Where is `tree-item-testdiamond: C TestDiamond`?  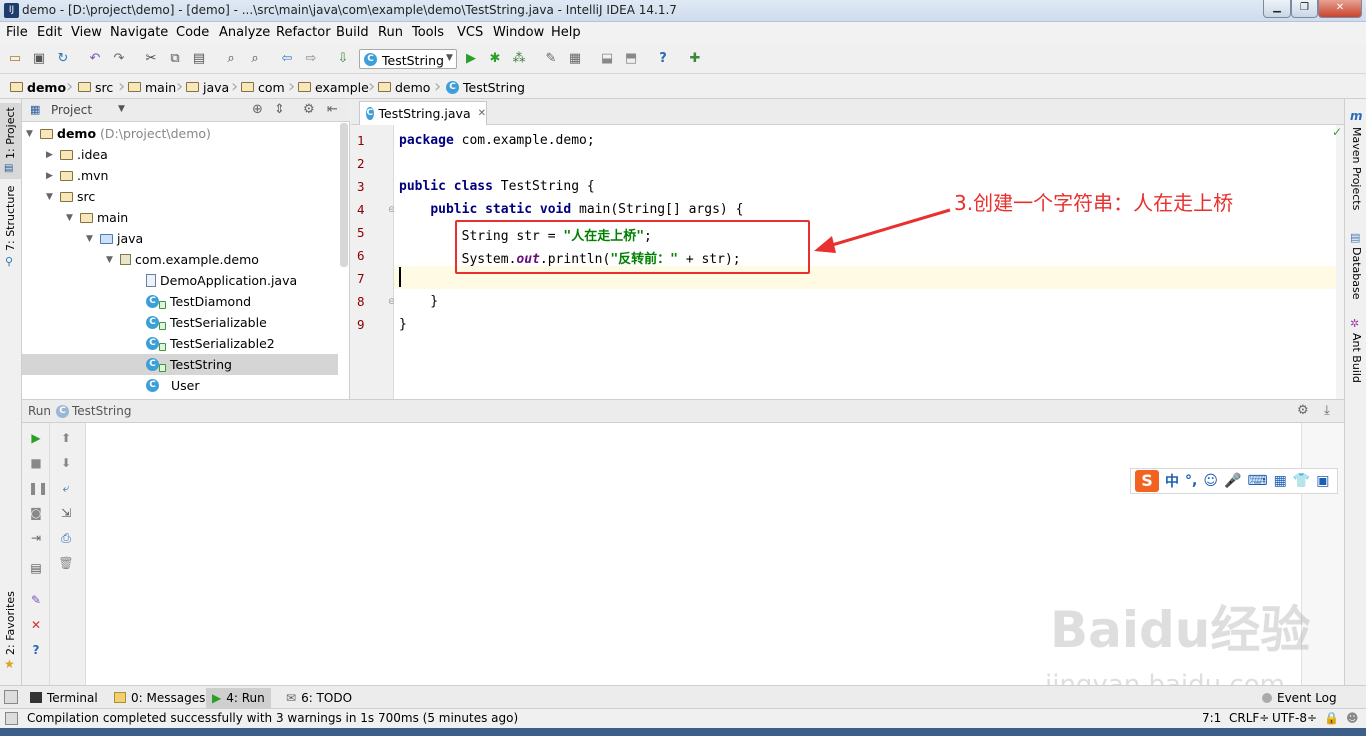 tree-item-testdiamond: C TestDiamond is located at coordinates (198, 301).